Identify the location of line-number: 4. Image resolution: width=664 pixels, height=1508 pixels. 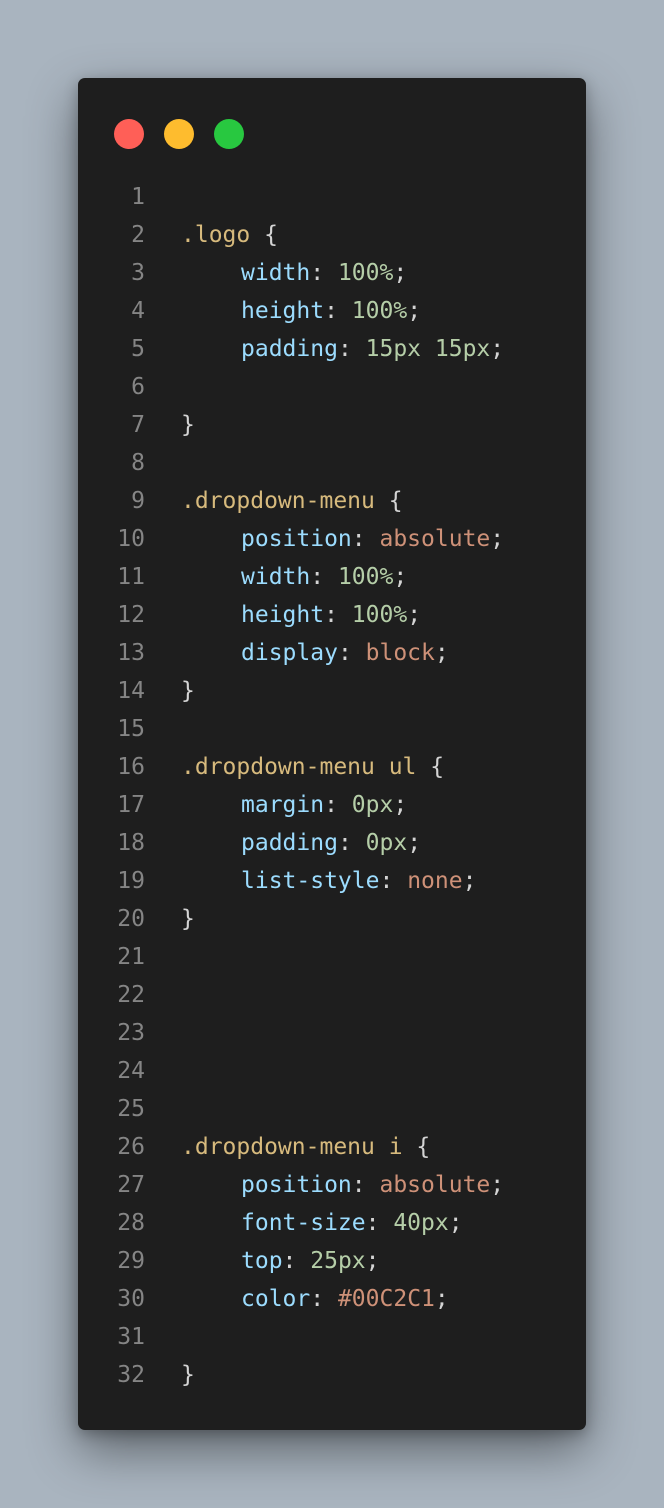
(138, 311).